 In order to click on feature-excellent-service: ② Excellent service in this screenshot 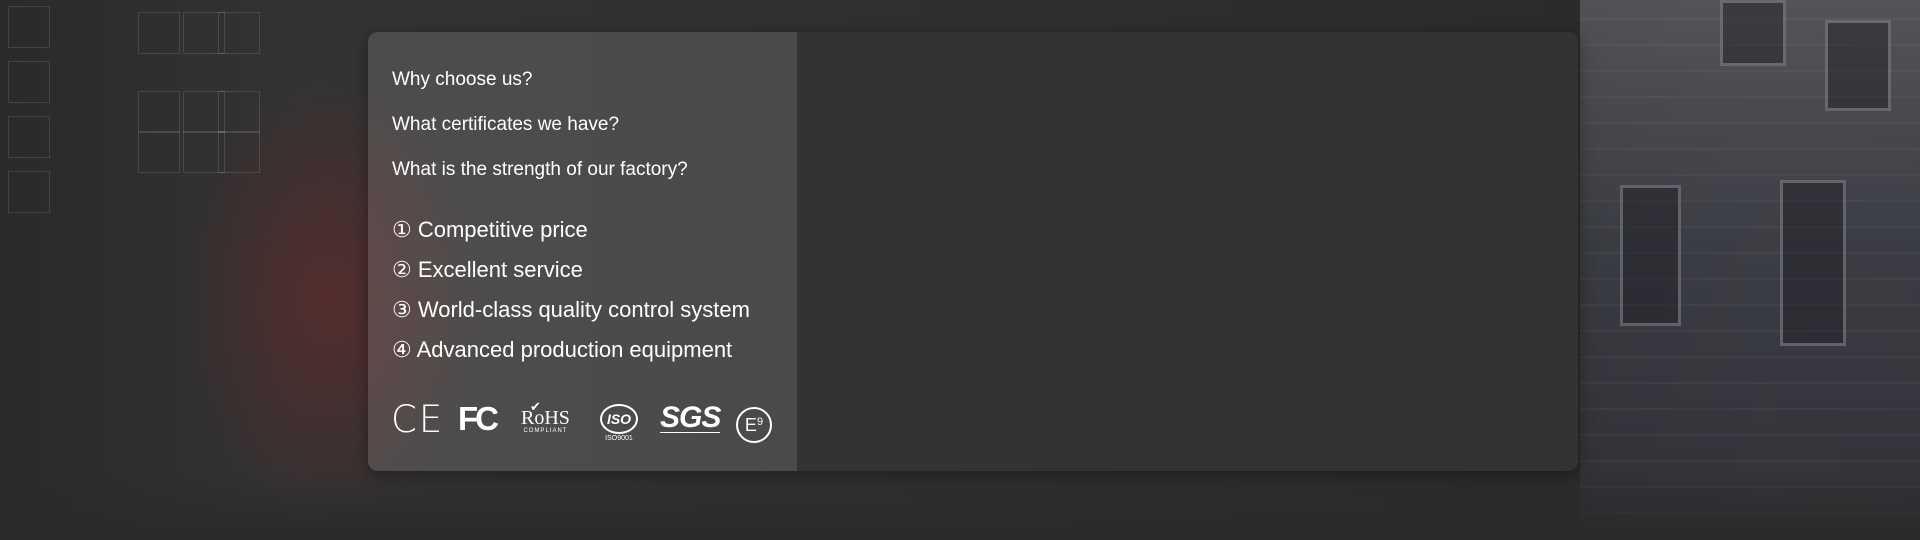, I will do `click(487, 269)`.